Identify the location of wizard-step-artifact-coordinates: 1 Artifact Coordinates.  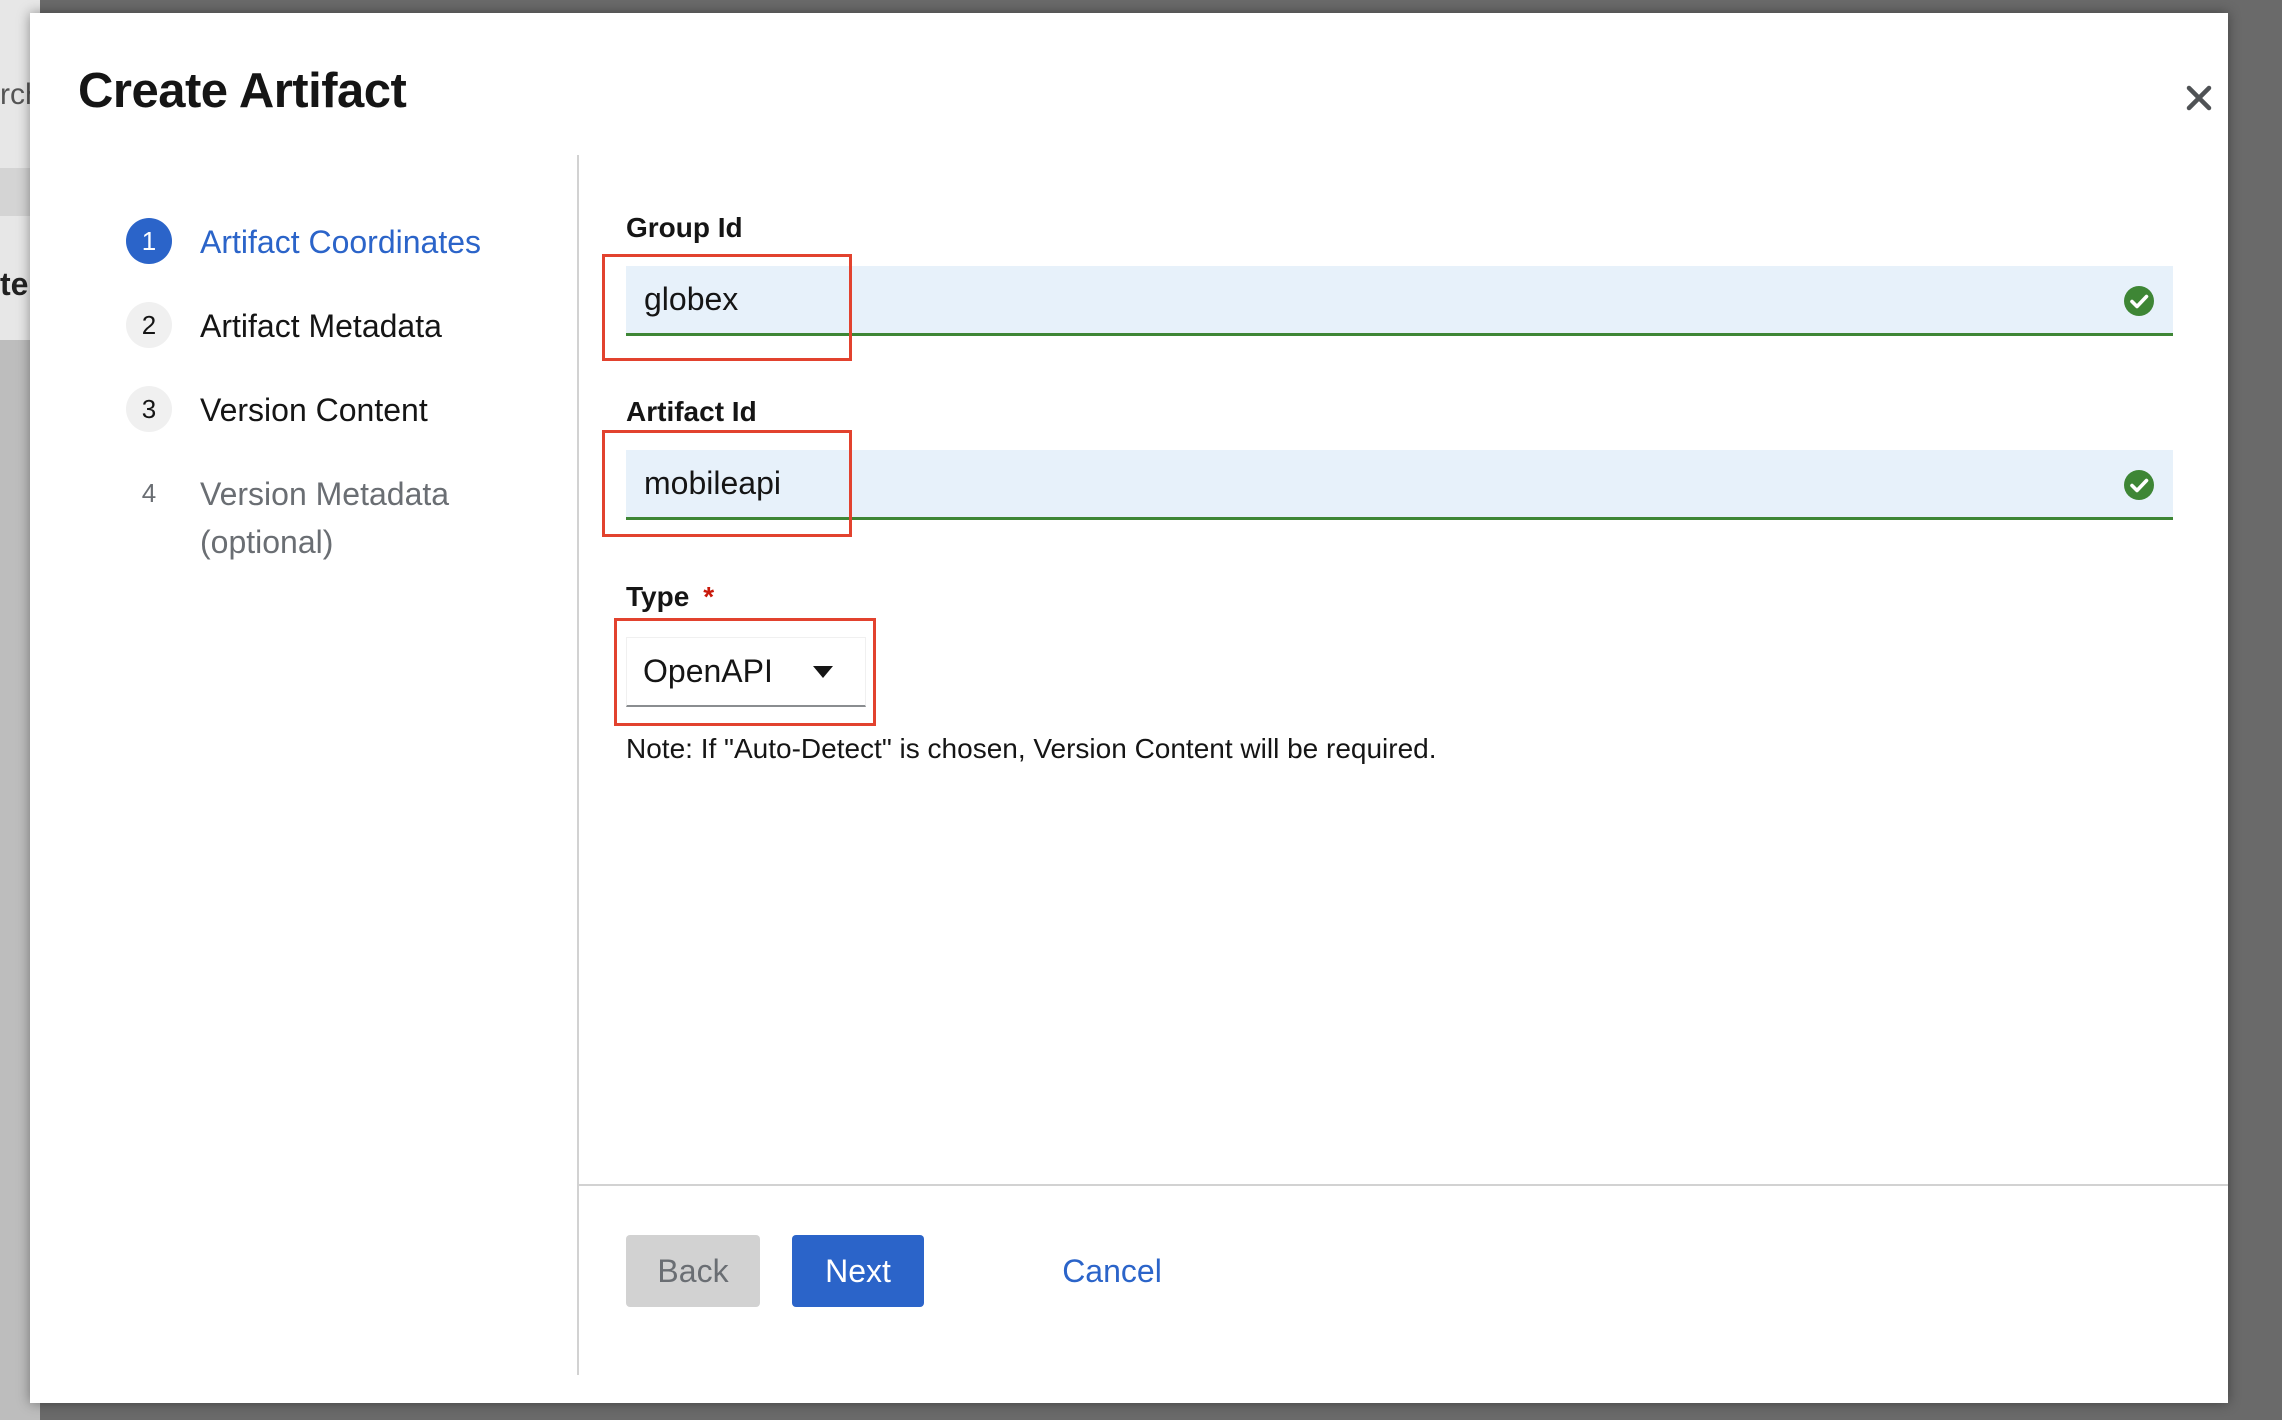
(323, 242).